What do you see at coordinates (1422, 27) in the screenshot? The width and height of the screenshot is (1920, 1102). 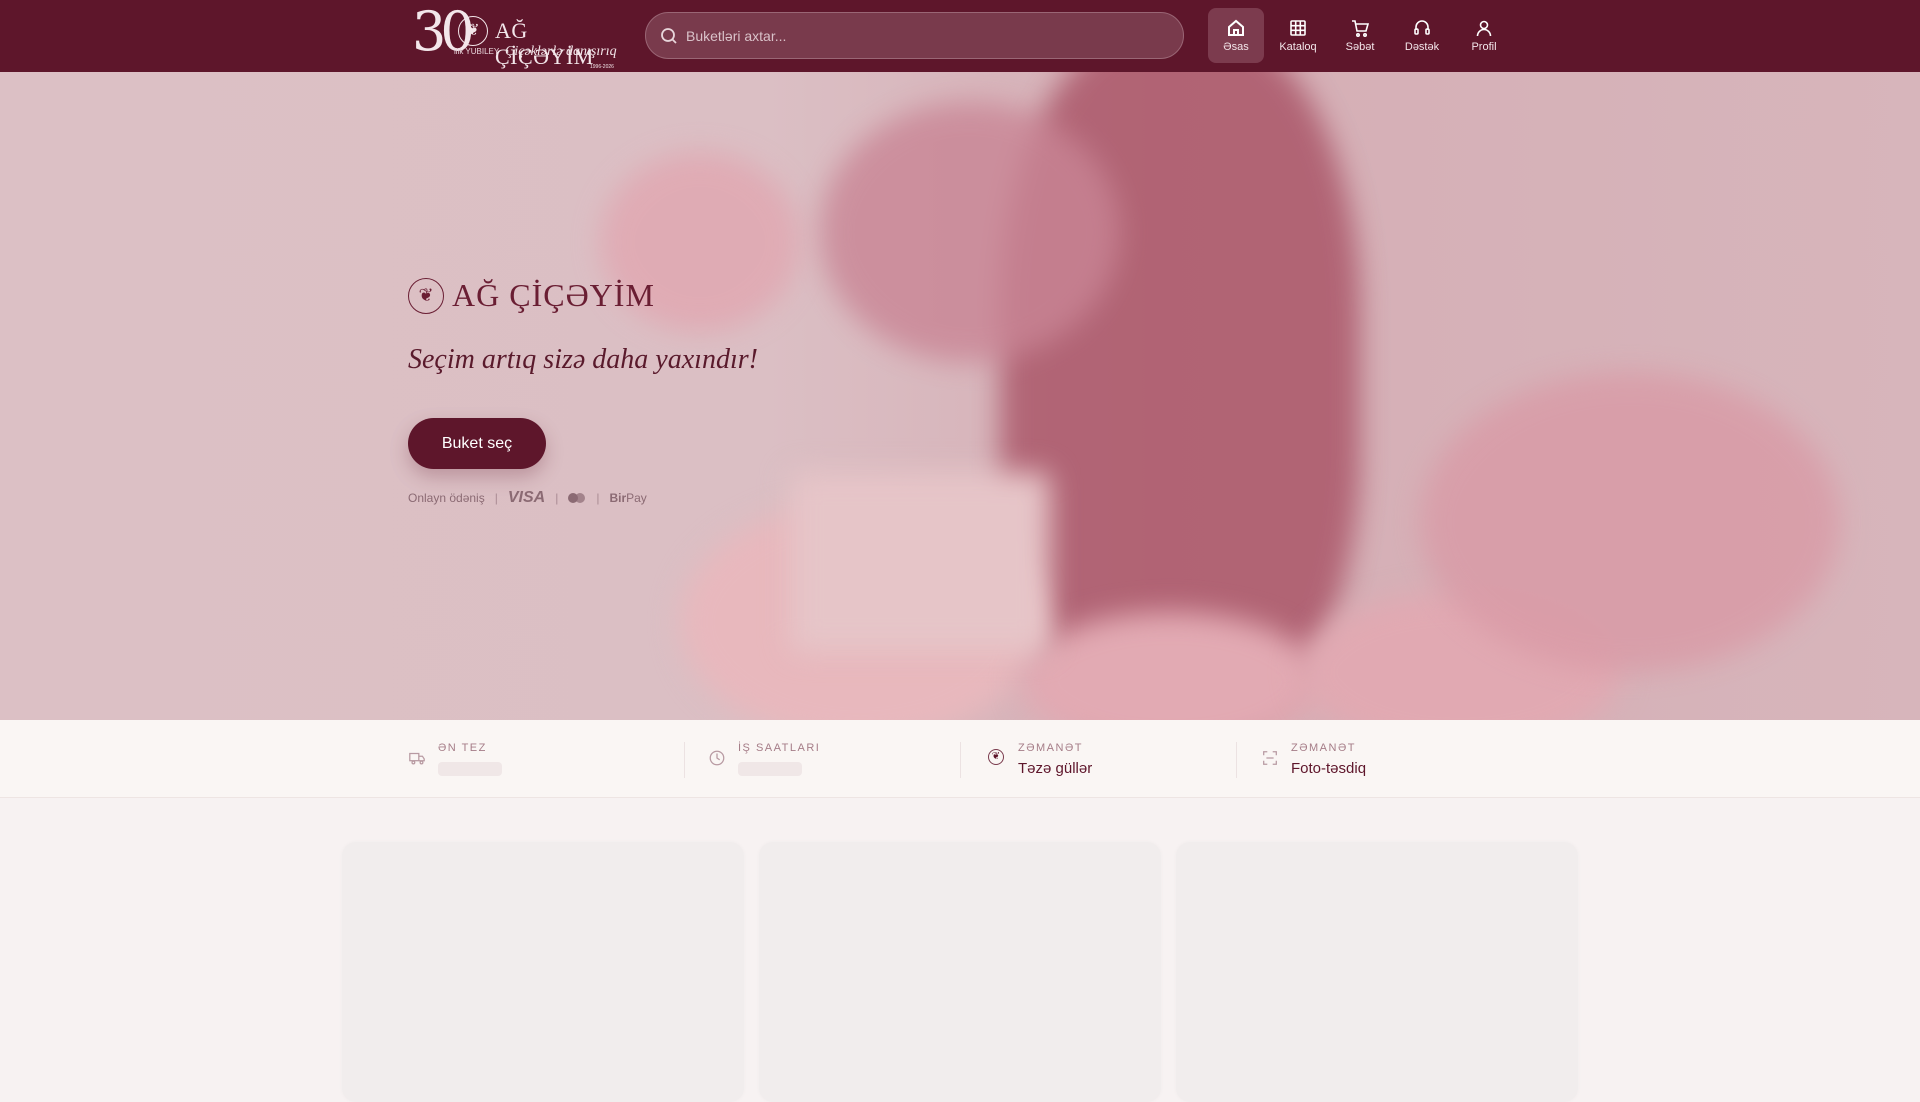 I see `headset-icon` at bounding box center [1422, 27].